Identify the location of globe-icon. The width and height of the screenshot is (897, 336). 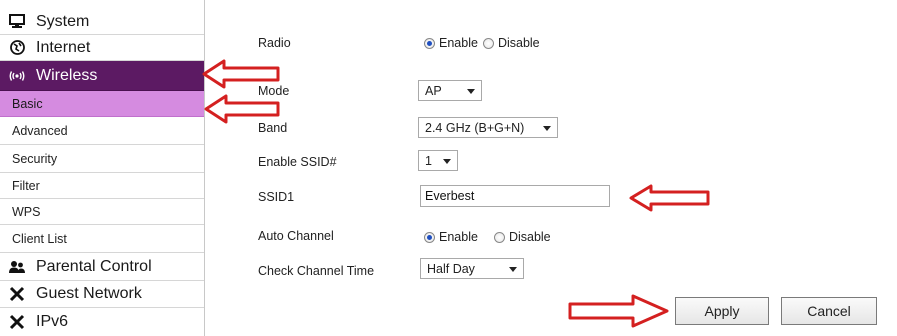
(17, 48).